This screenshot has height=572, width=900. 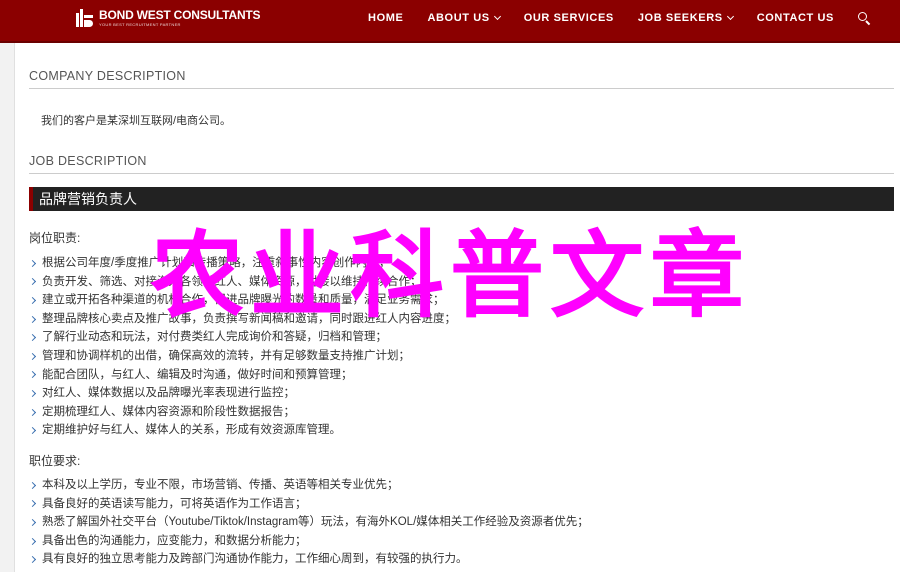 I want to click on list-item-text: 定期梳理红人、媒体内容资源和阶段性数据报告；, so click(x=168, y=411).